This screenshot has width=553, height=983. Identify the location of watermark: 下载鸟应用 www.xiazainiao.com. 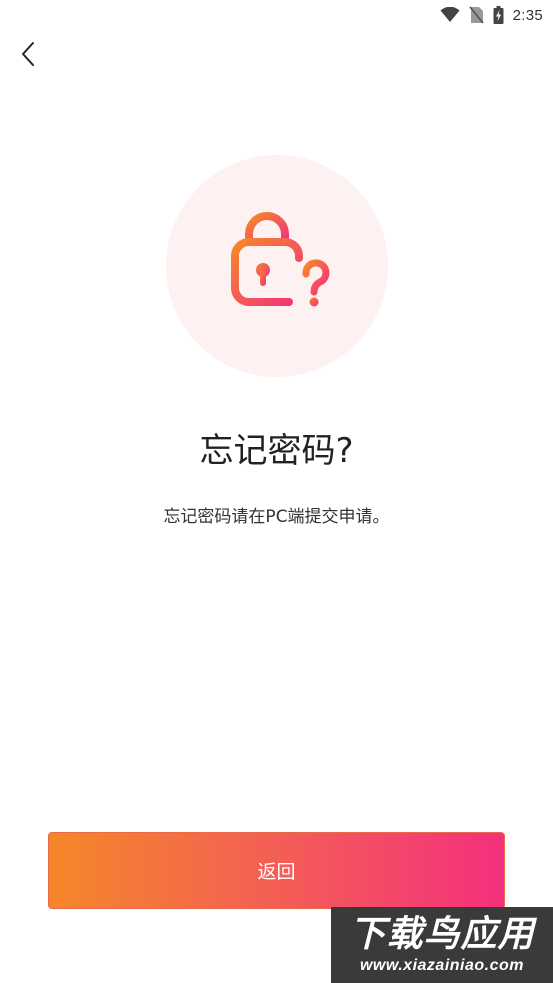
(442, 945).